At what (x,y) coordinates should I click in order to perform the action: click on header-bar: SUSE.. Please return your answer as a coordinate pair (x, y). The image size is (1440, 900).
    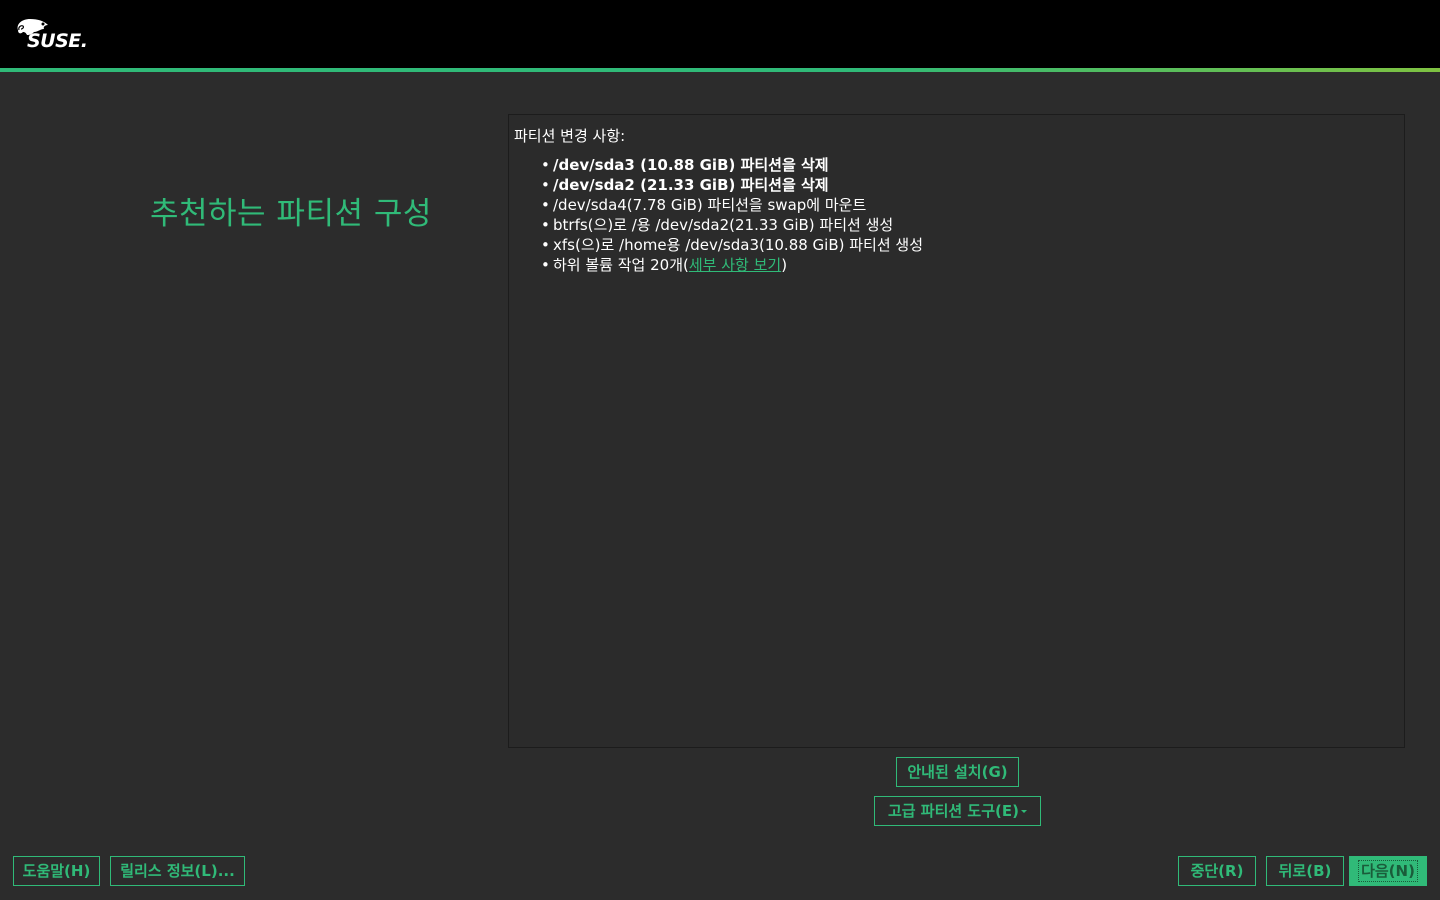
    Looking at the image, I should click on (720, 34).